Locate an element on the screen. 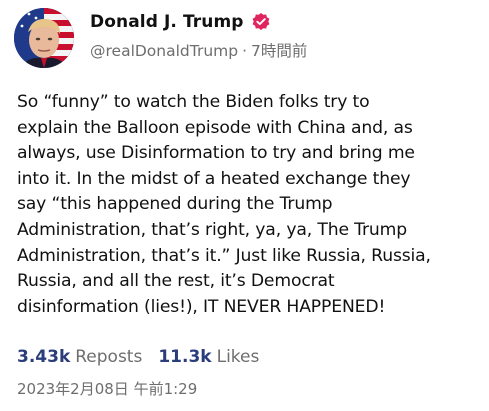 The width and height of the screenshot is (489, 411). reposts-count: 3.43k is located at coordinates (44, 357).